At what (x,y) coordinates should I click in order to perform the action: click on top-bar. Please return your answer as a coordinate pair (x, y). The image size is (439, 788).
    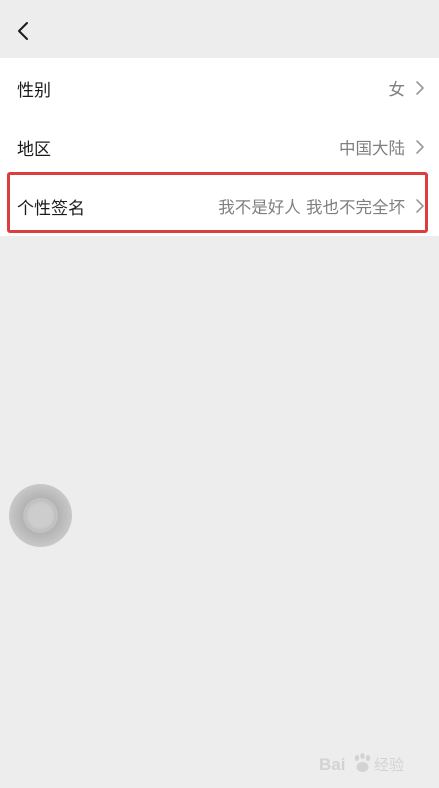
    Looking at the image, I should click on (219, 29).